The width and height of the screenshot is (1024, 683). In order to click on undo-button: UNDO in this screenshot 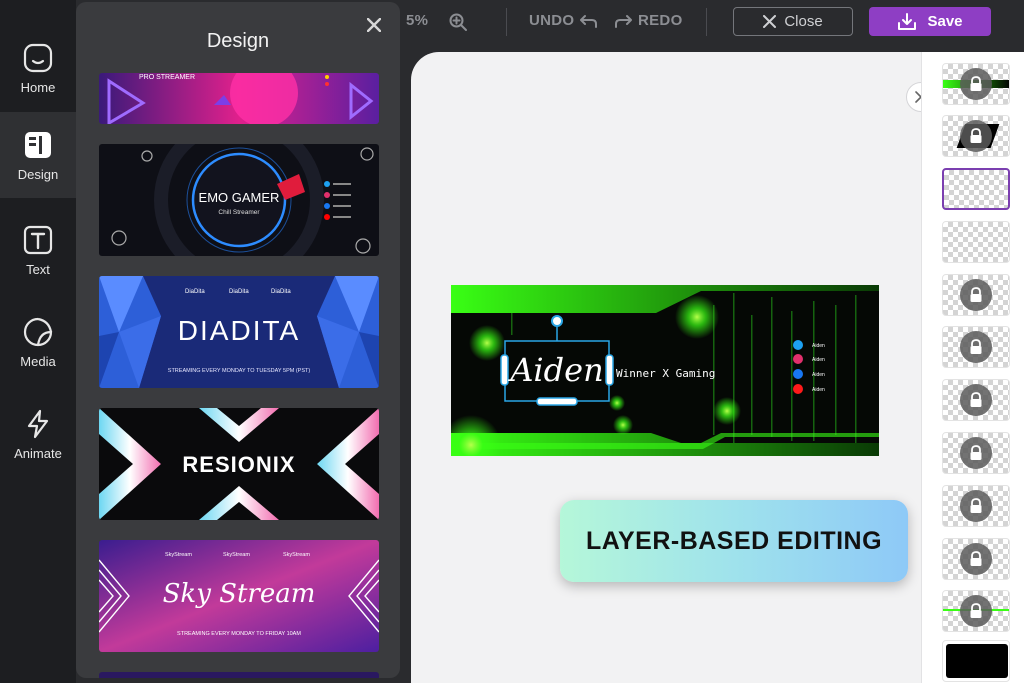, I will do `click(563, 20)`.